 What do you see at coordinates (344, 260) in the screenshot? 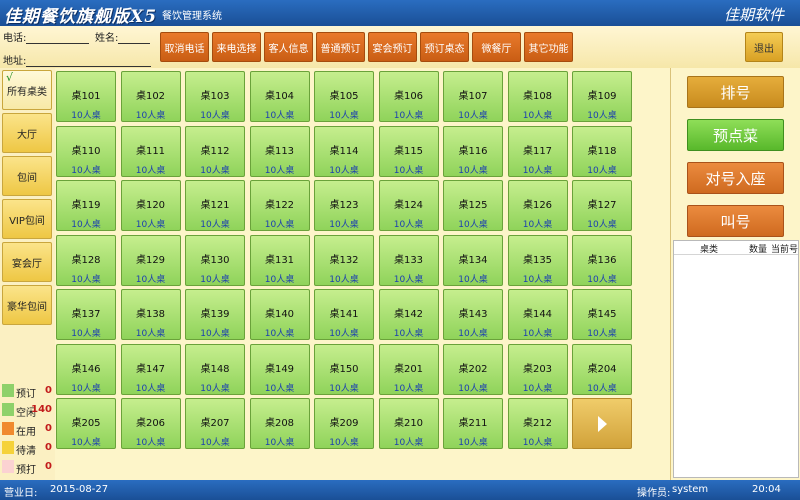
I see `table-tile: 桌132 10人桌` at bounding box center [344, 260].